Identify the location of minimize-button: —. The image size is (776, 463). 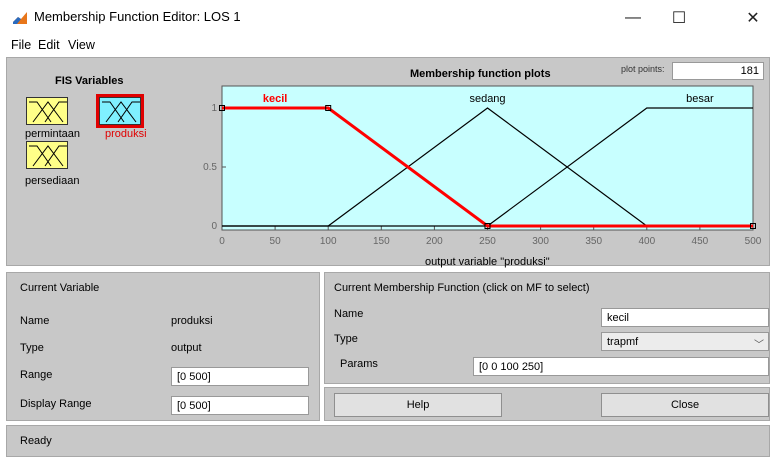
(633, 18).